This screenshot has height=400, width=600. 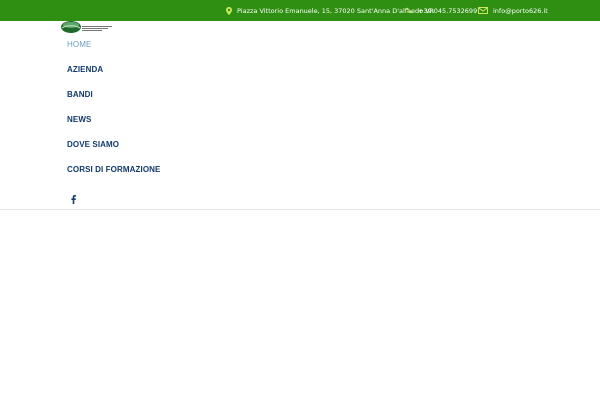 I want to click on nav-item-corsi-di-formazione: CORSI DI FORMAZIONE, so click(x=113, y=169).